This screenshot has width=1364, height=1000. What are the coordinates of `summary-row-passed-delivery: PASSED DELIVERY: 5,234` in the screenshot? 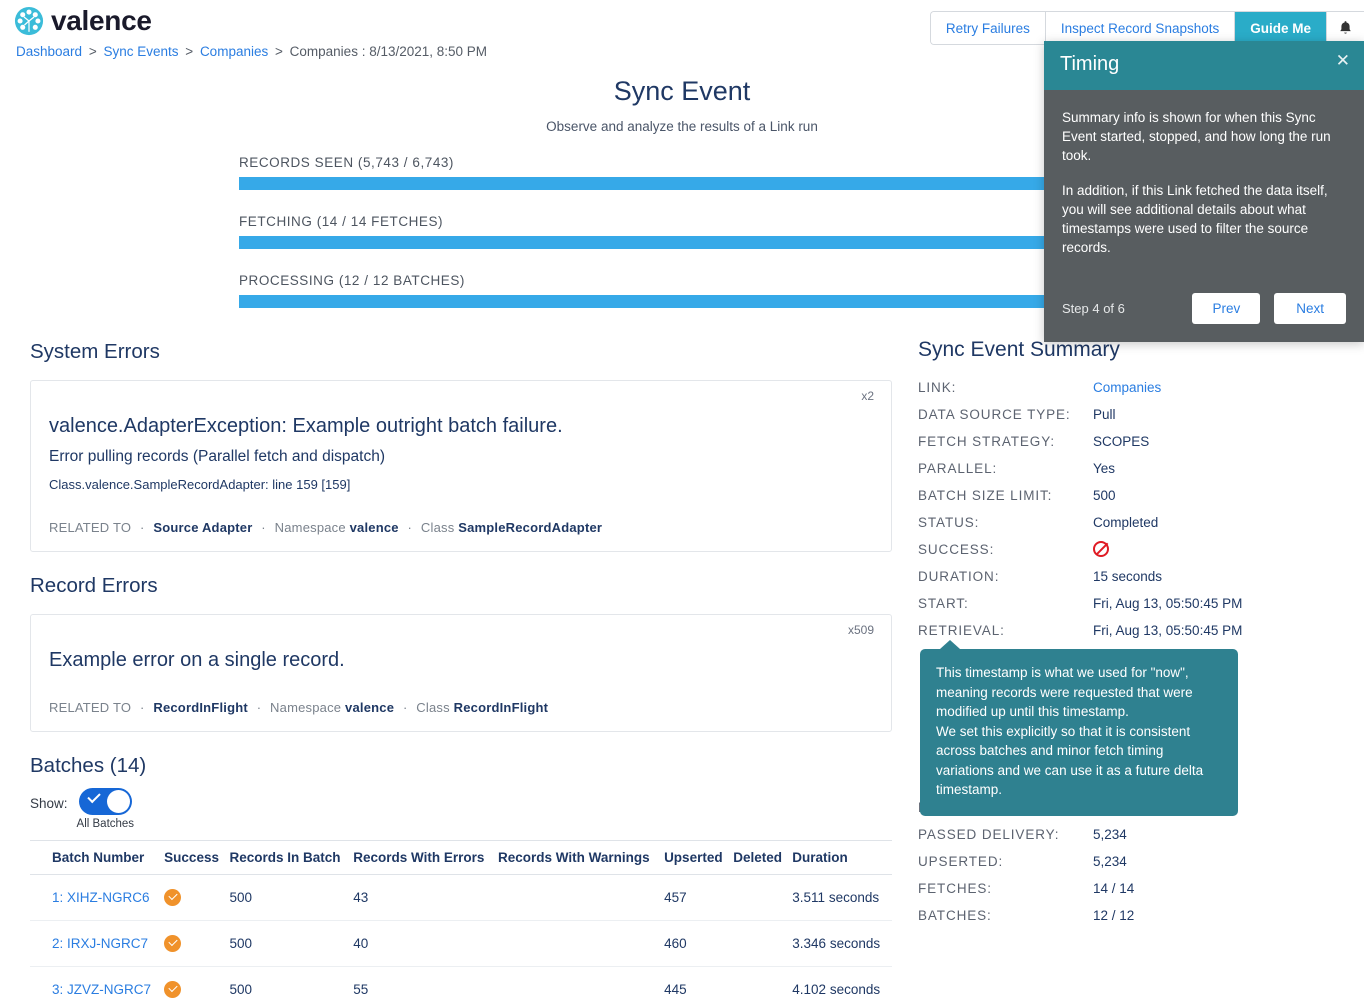 It's located at (1138, 834).